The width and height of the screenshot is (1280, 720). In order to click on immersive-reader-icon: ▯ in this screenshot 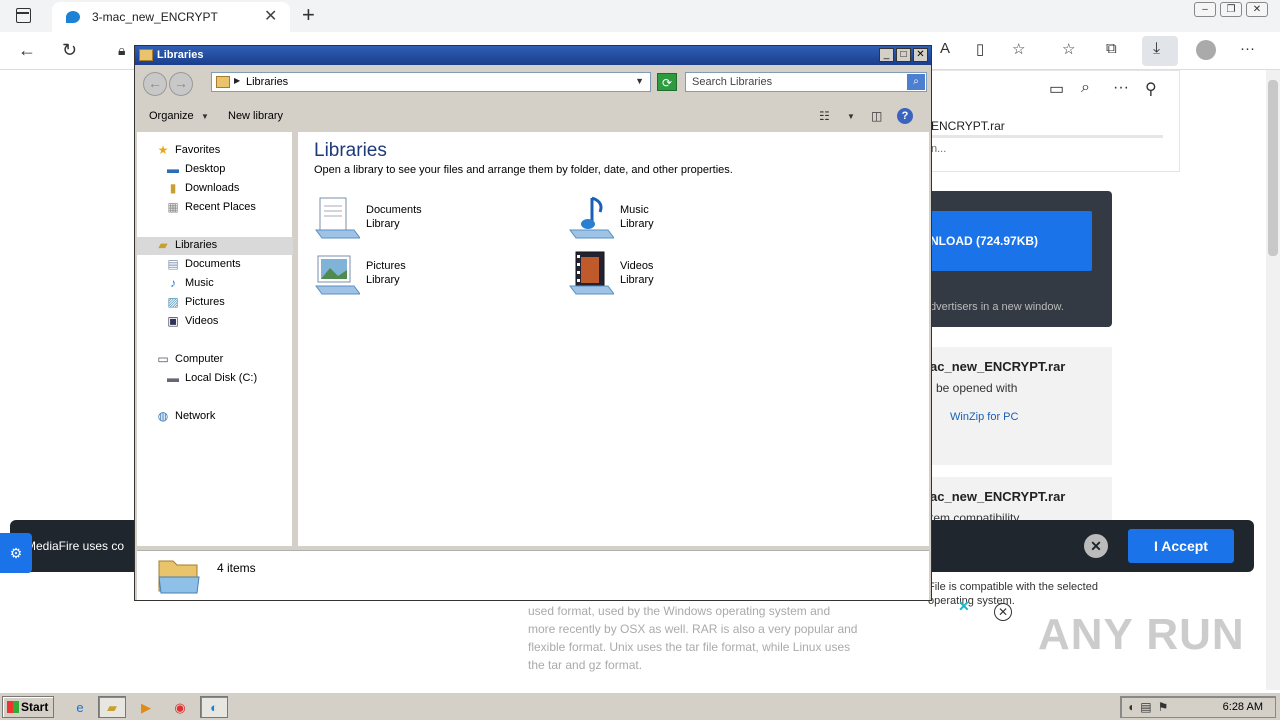, I will do `click(980, 49)`.